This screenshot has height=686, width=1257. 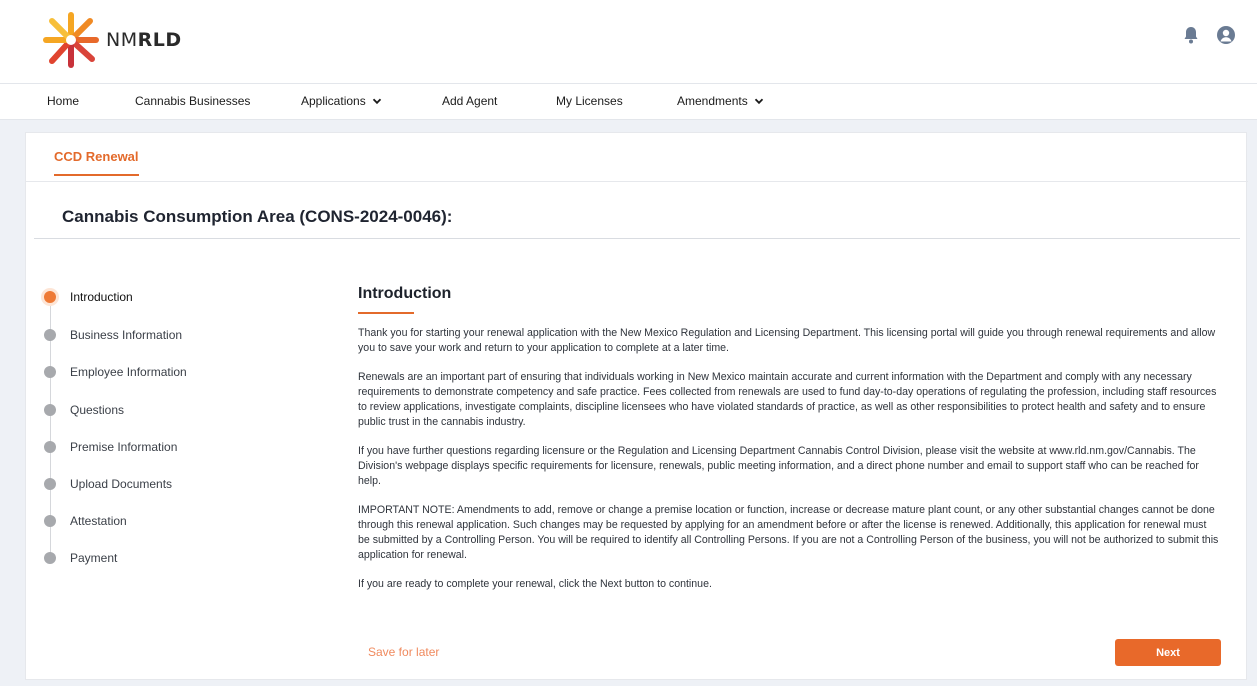 I want to click on step-label: Attestation, so click(x=98, y=521).